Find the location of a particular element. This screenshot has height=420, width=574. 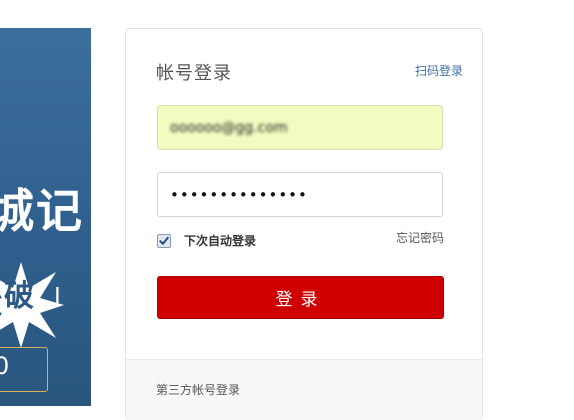

banner-headline: 城记 is located at coordinates (42, 211).